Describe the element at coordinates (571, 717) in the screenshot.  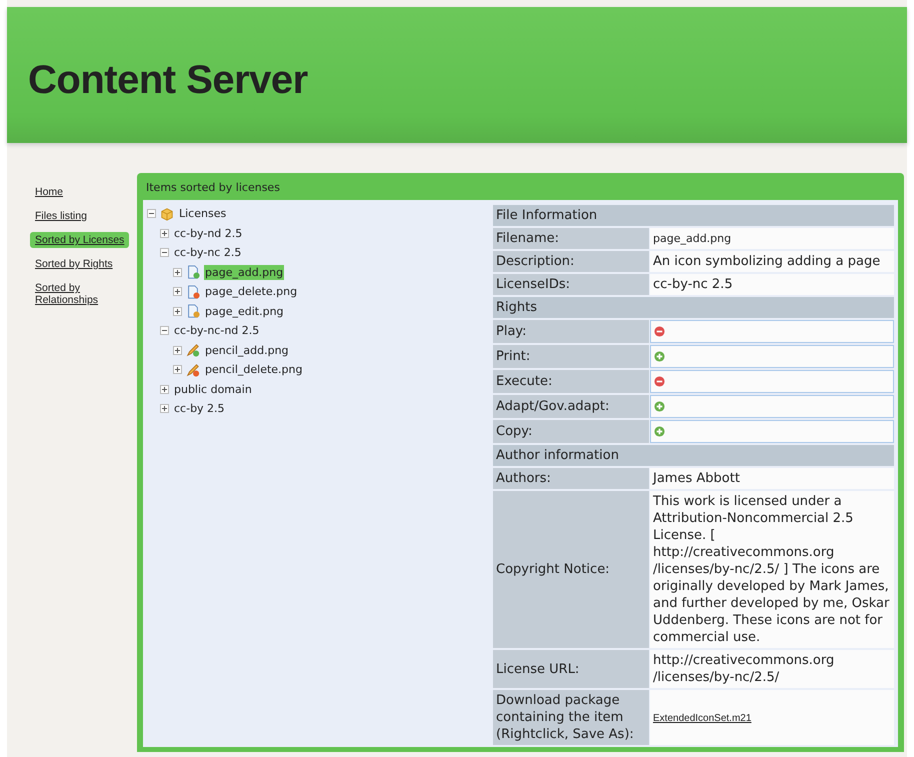
I see `field-label: Download package containing the item (Rightclick, Save As):` at that location.